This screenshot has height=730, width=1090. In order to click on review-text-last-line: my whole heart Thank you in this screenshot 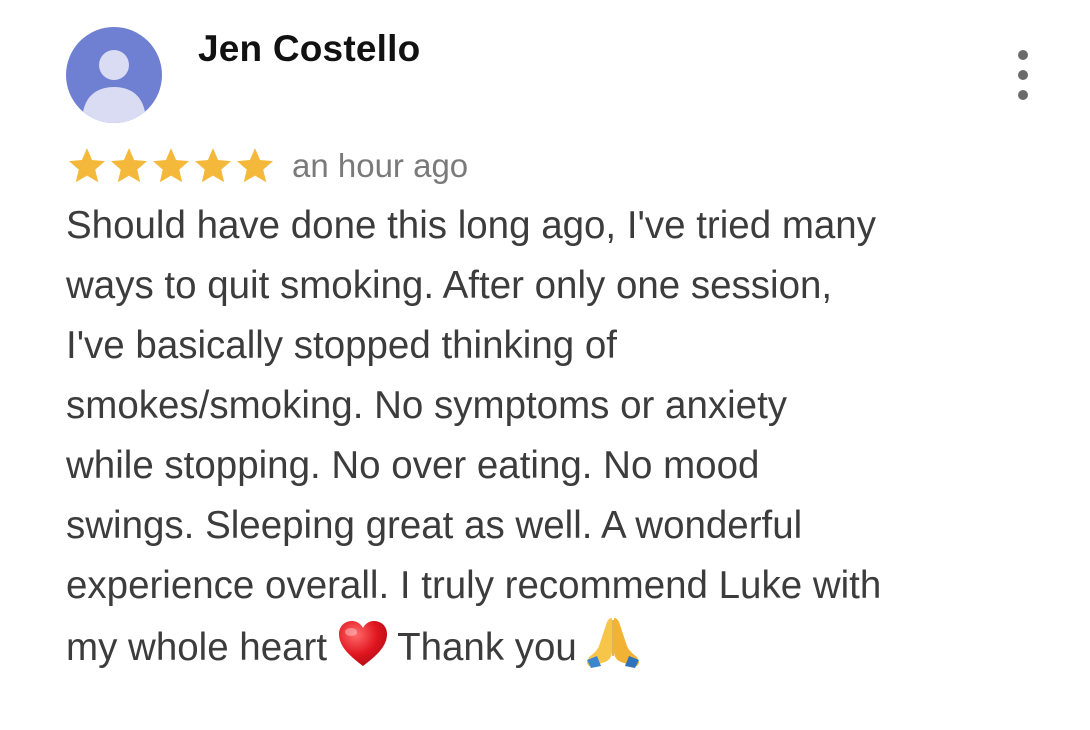, I will do `click(546, 651)`.